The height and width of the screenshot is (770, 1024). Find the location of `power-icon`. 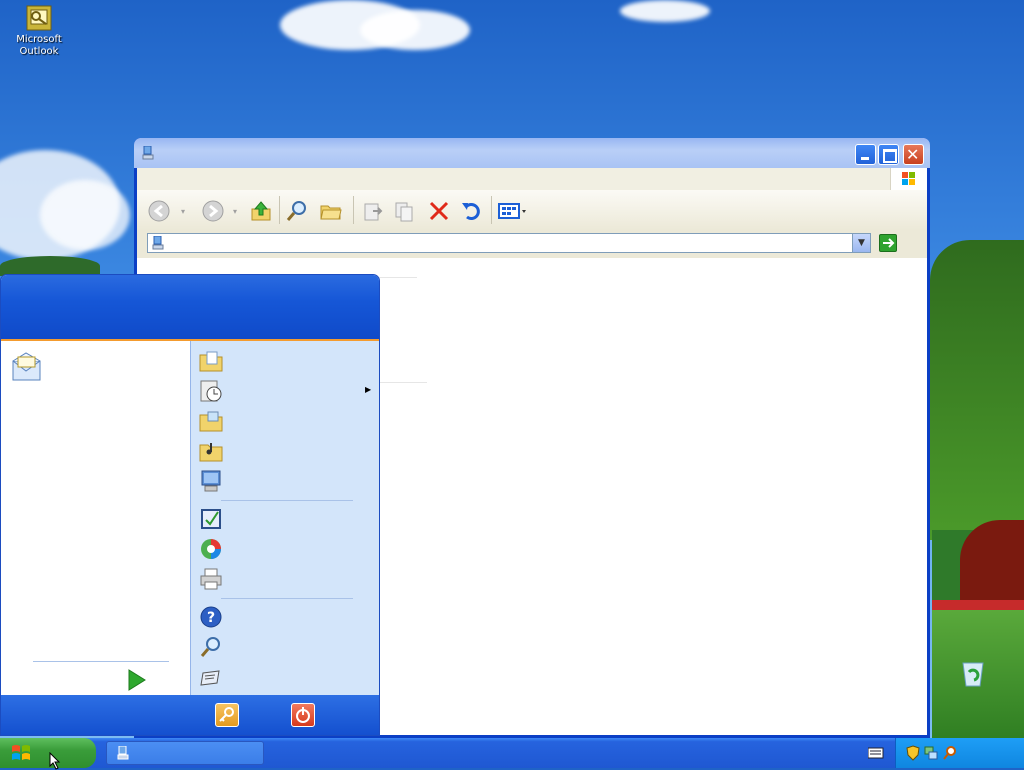

power-icon is located at coordinates (303, 715).